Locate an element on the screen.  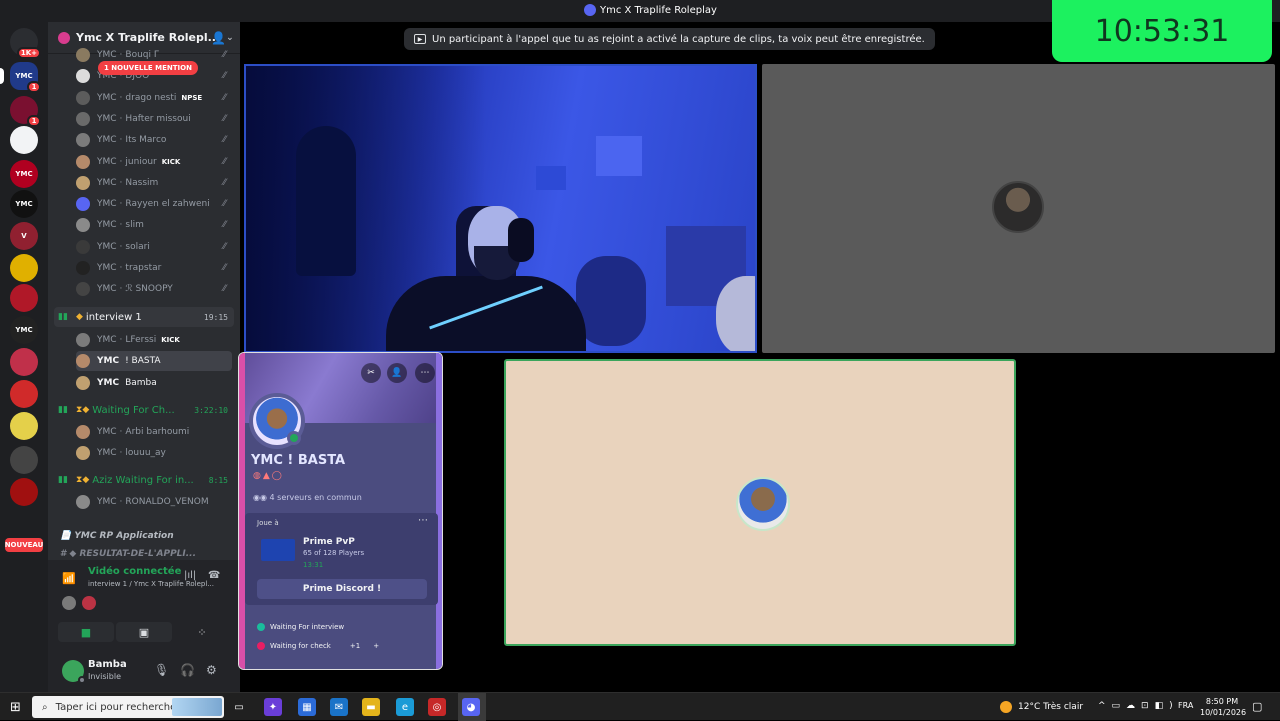
activities-button: ⁘ is located at coordinates (202, 632).